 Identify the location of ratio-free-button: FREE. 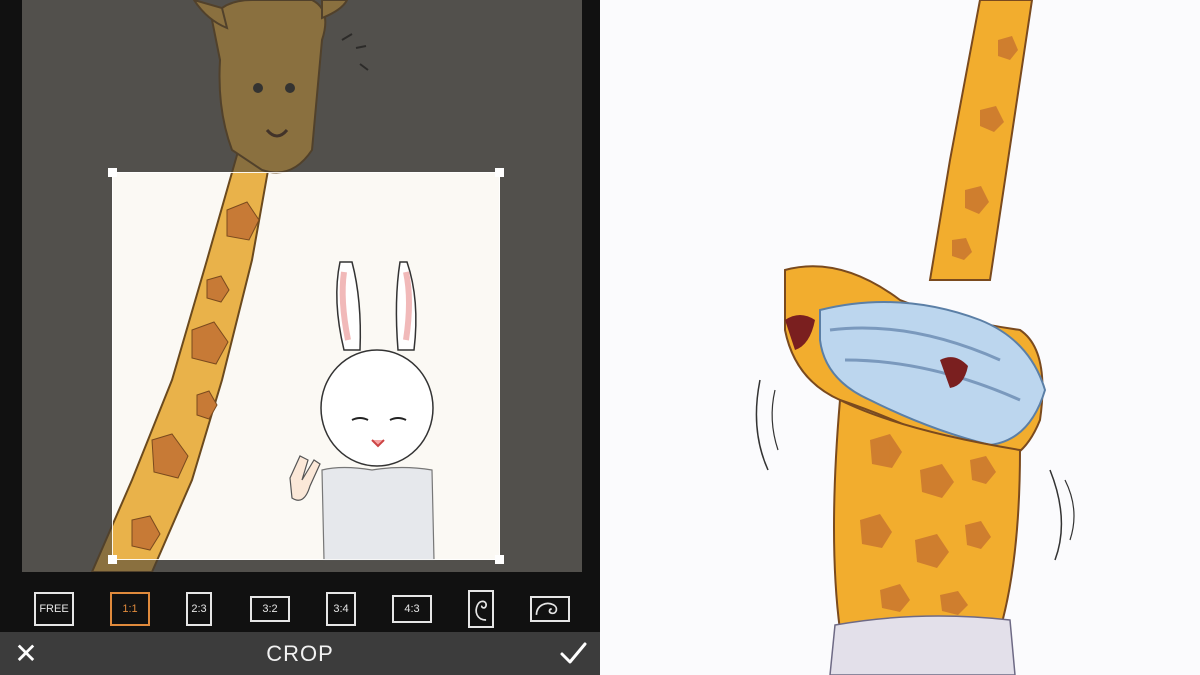
(54, 609).